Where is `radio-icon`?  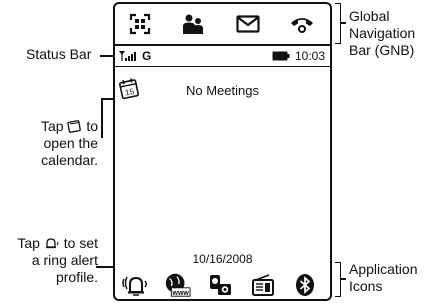 radio-icon is located at coordinates (263, 285).